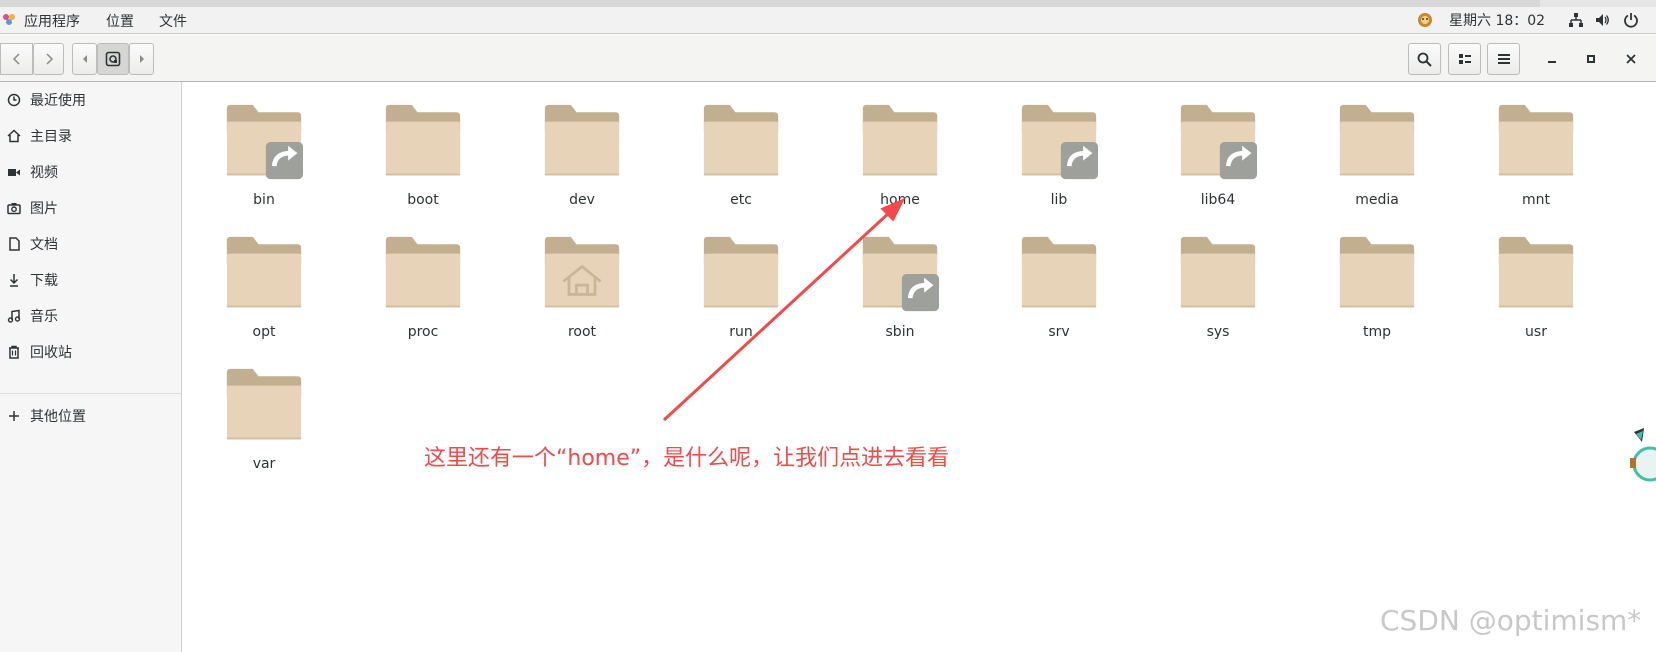 This screenshot has width=1656, height=652. I want to click on network-icon, so click(1576, 20).